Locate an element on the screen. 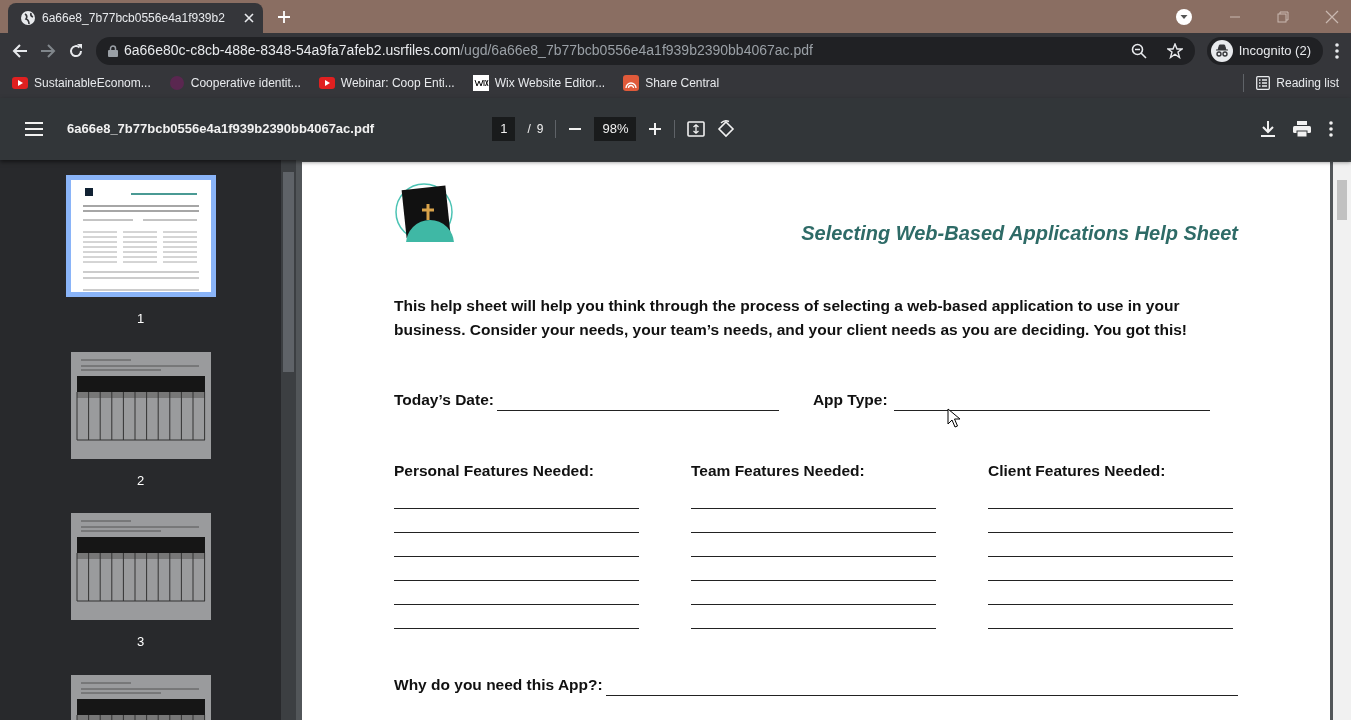 Image resolution: width=1351 pixels, height=720 pixels. wix-icon is located at coordinates (480, 83).